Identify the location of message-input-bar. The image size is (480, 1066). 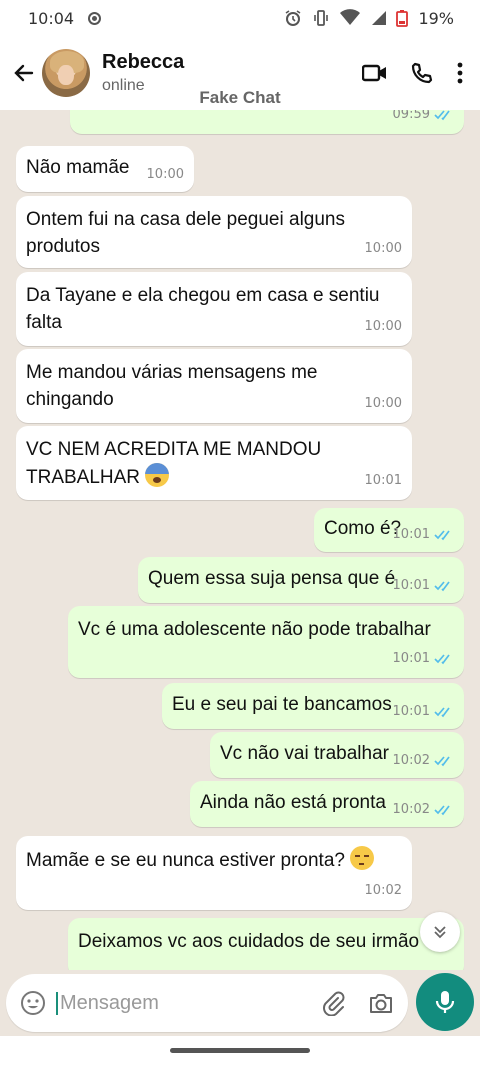
(207, 1003).